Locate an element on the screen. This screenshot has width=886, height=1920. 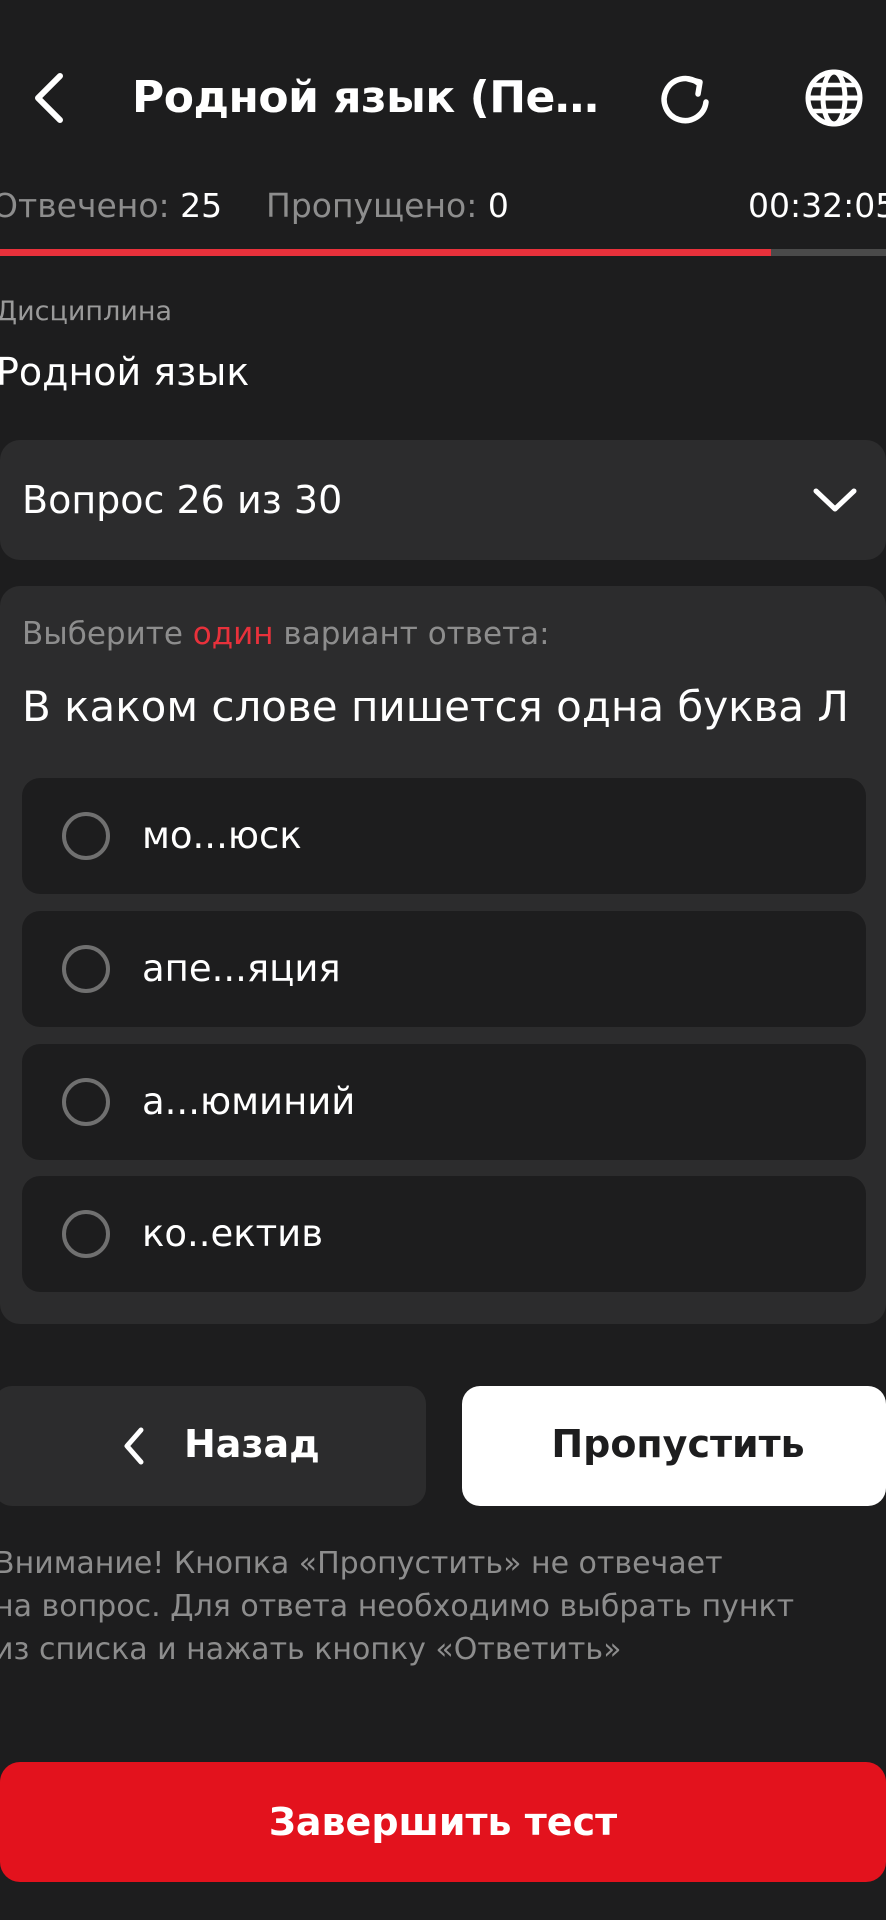
refresh-button is located at coordinates (686, 98).